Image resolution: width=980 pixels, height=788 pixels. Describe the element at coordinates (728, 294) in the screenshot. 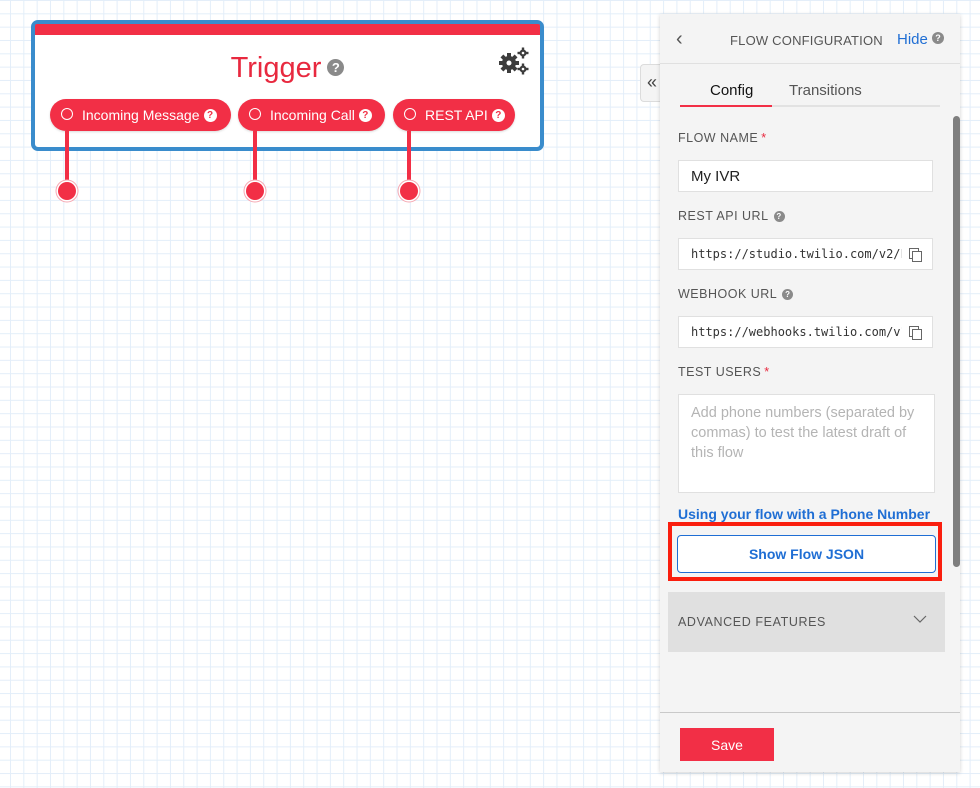

I see `webhook-url-label-text: WEBHOOK URL` at that location.